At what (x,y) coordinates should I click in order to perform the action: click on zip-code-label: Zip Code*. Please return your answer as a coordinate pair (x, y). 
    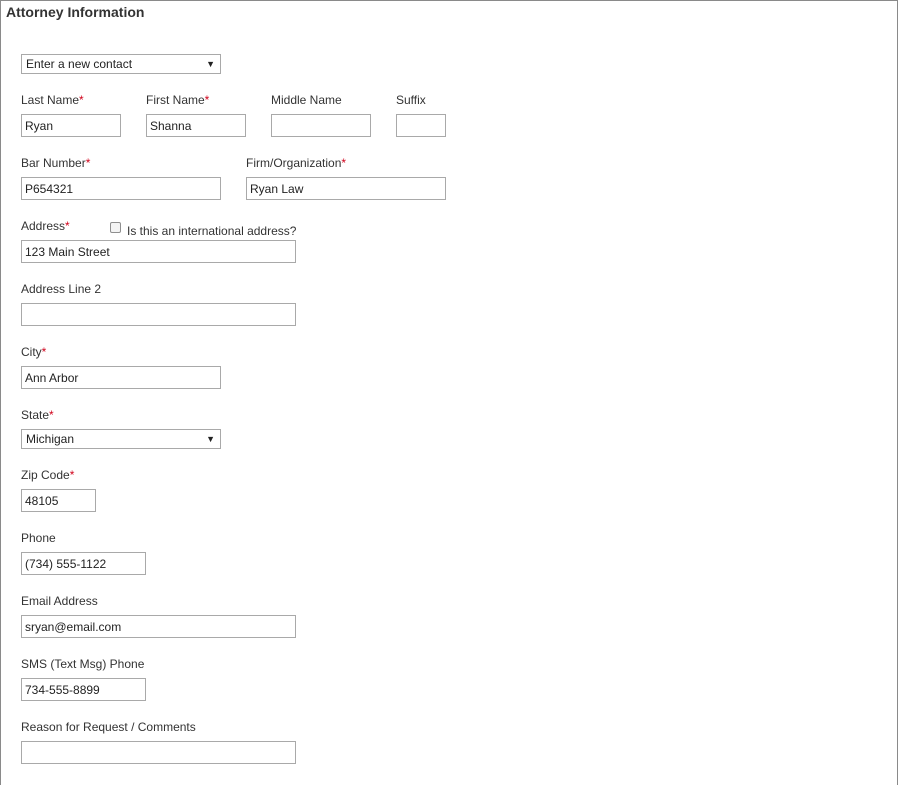
    Looking at the image, I should click on (48, 475).